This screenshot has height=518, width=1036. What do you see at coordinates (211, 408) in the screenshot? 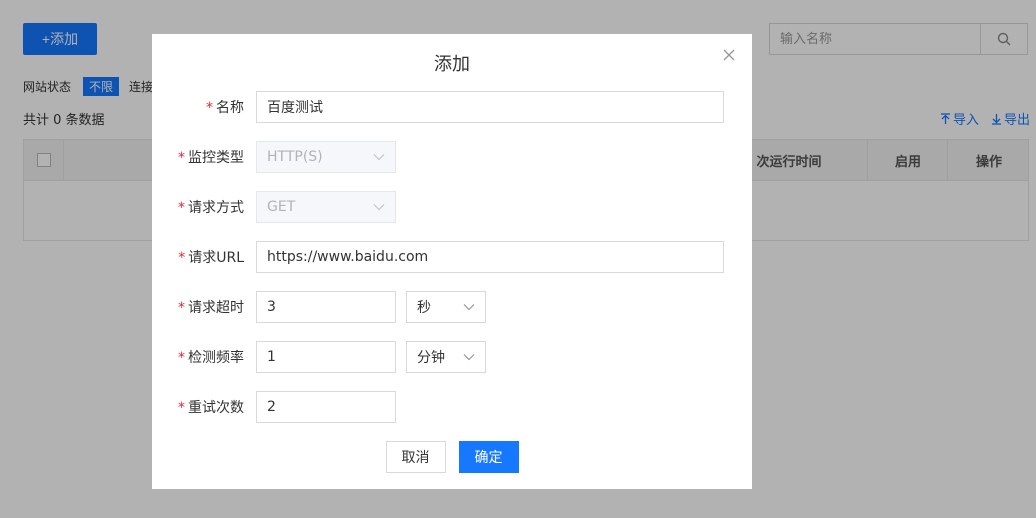
I see `retries-label: * 重试次数` at bounding box center [211, 408].